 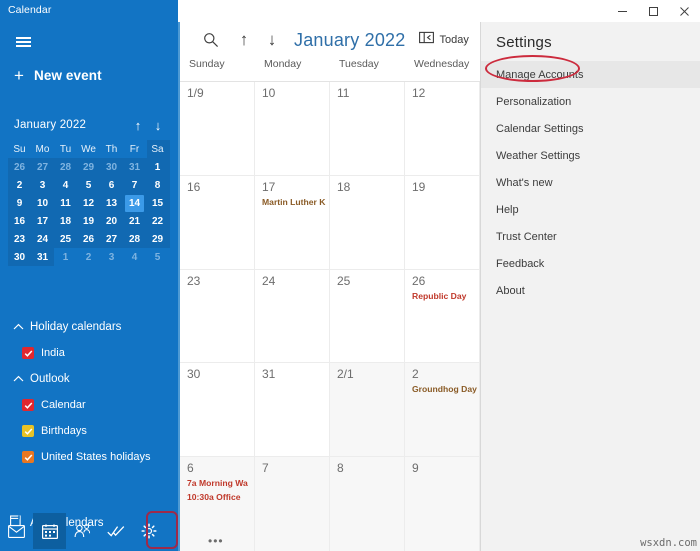 I want to click on mini-calendar-day: 15, so click(x=157, y=203).